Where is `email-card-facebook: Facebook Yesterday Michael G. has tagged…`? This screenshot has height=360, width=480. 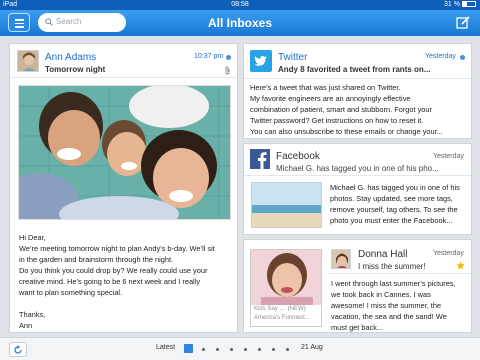
email-card-facebook: Facebook Yesterday Michael G. has tagged… is located at coordinates (357, 189).